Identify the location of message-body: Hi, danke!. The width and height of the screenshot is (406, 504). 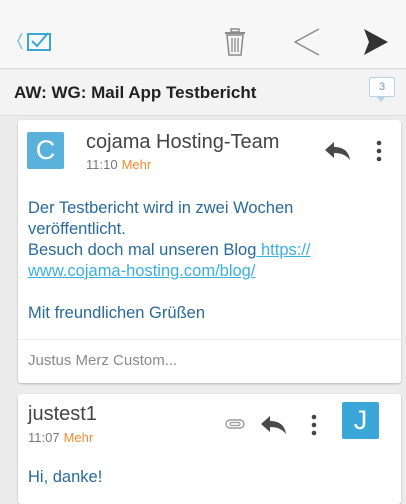
(209, 477).